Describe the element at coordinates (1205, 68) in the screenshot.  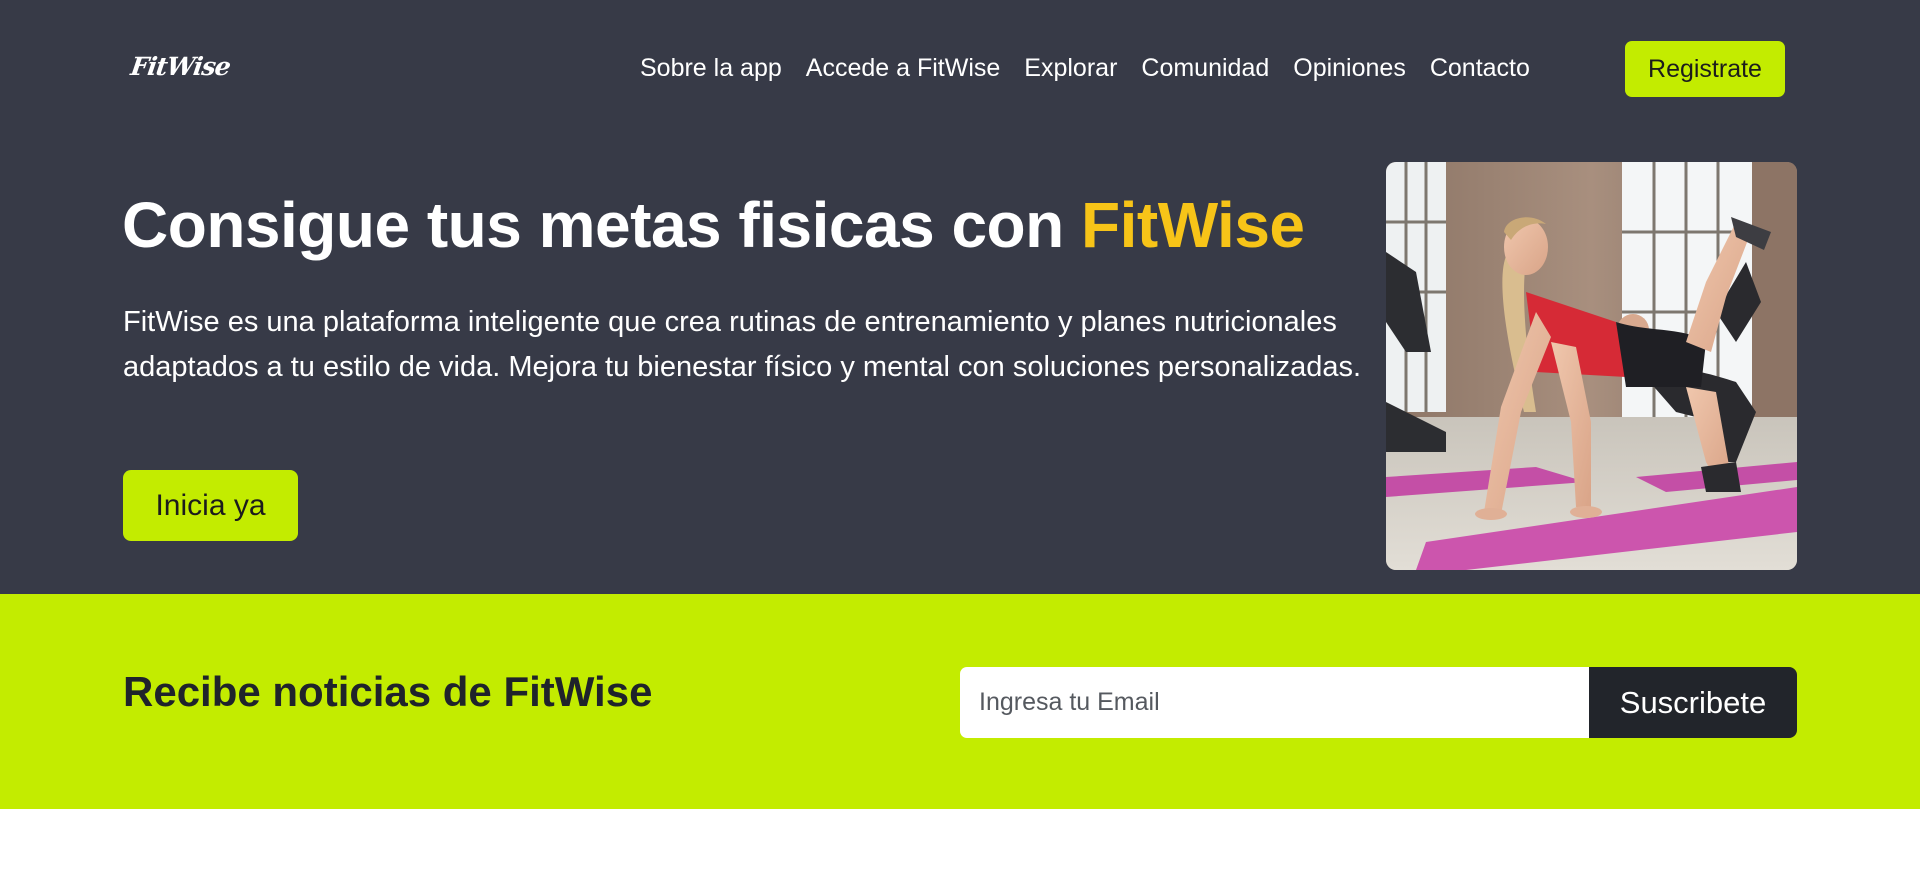
I see `nav-link-comunidad: Comunidad` at that location.